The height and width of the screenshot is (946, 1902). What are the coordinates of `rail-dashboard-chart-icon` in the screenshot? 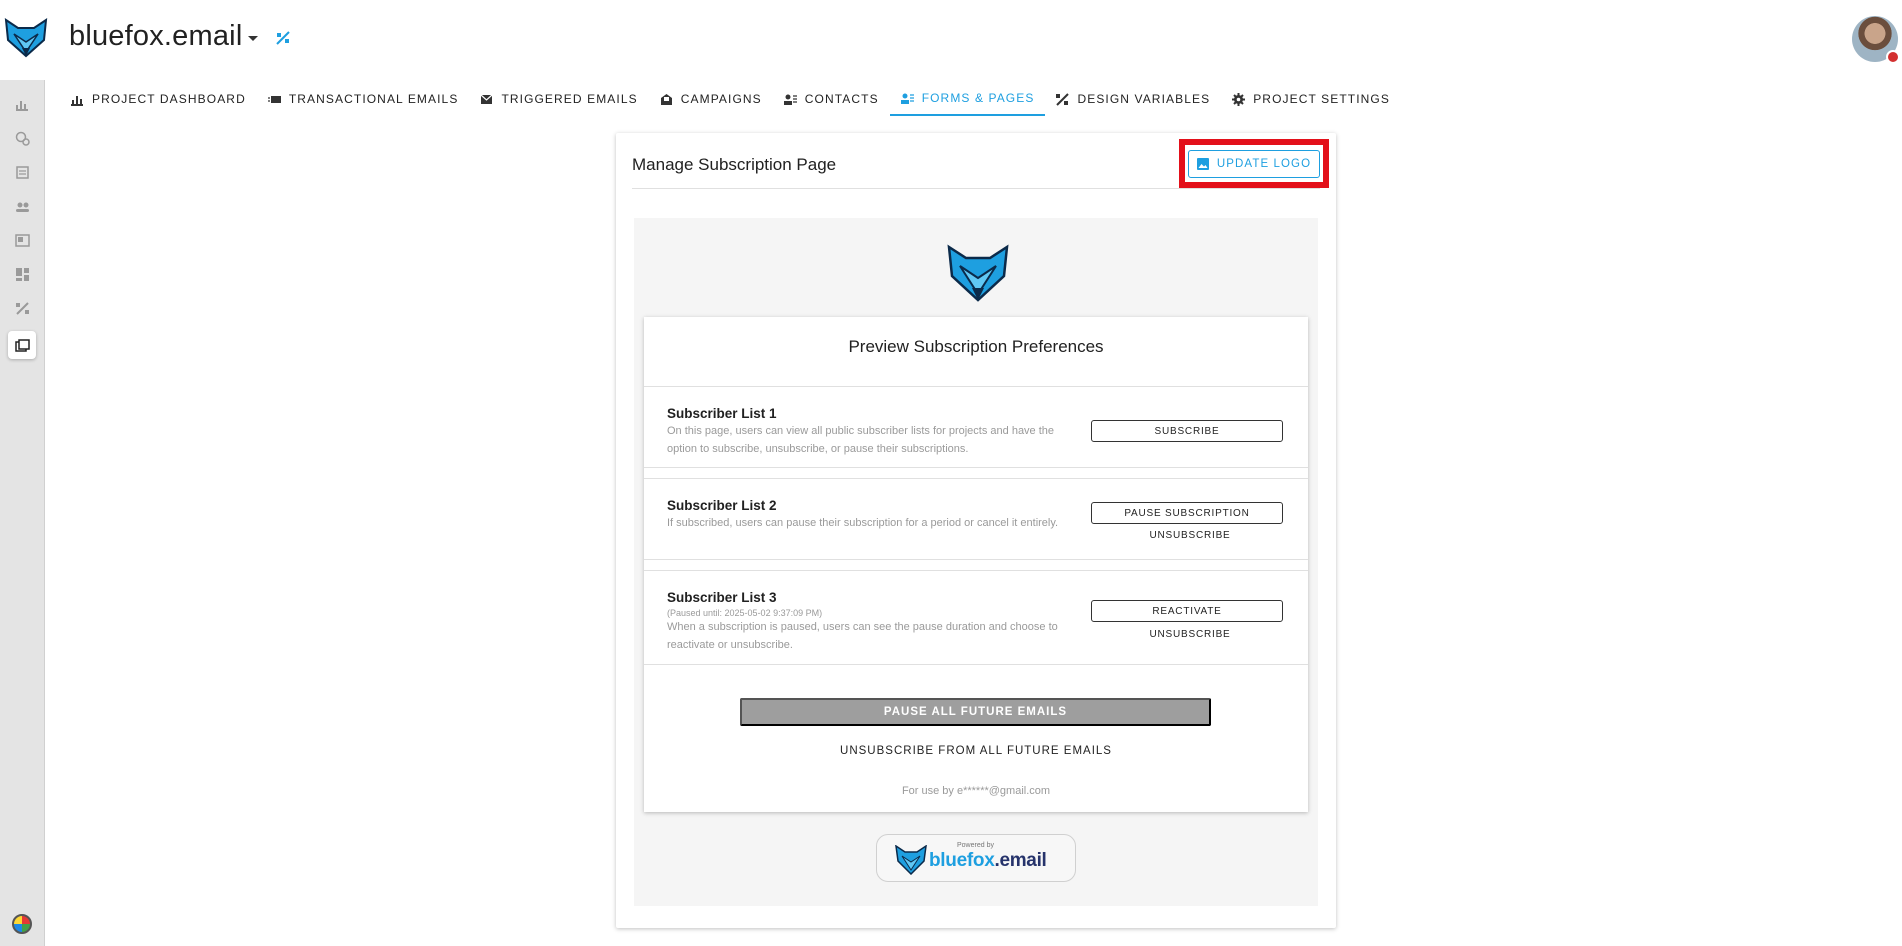 It's located at (22, 104).